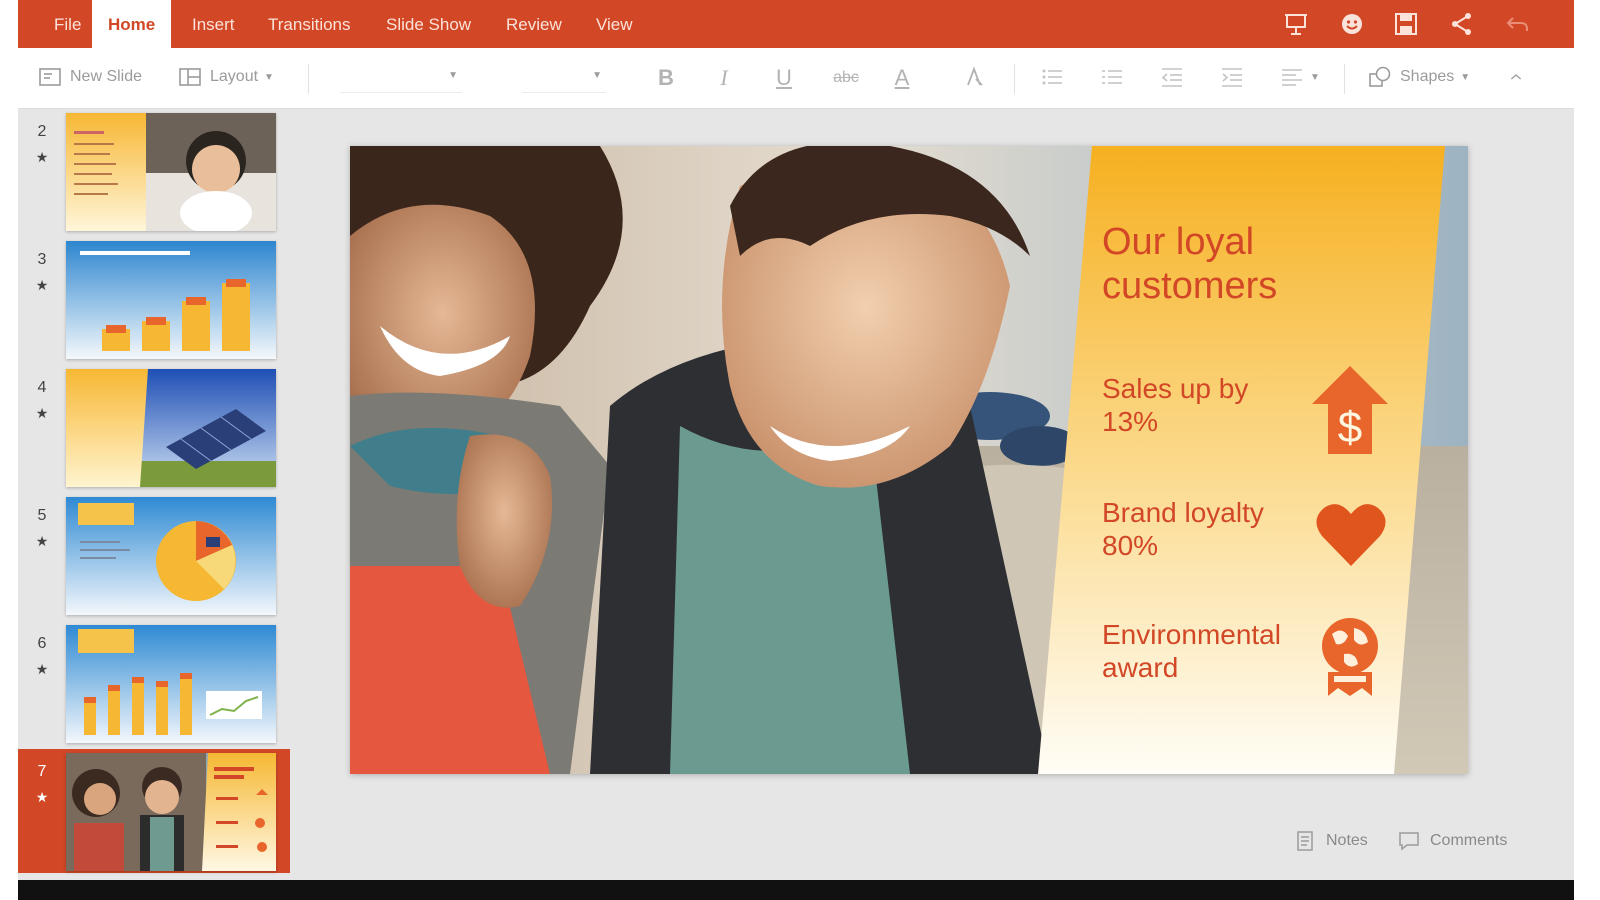 The image size is (1600, 900). What do you see at coordinates (564, 77) in the screenshot?
I see `font-size-select: ▼` at bounding box center [564, 77].